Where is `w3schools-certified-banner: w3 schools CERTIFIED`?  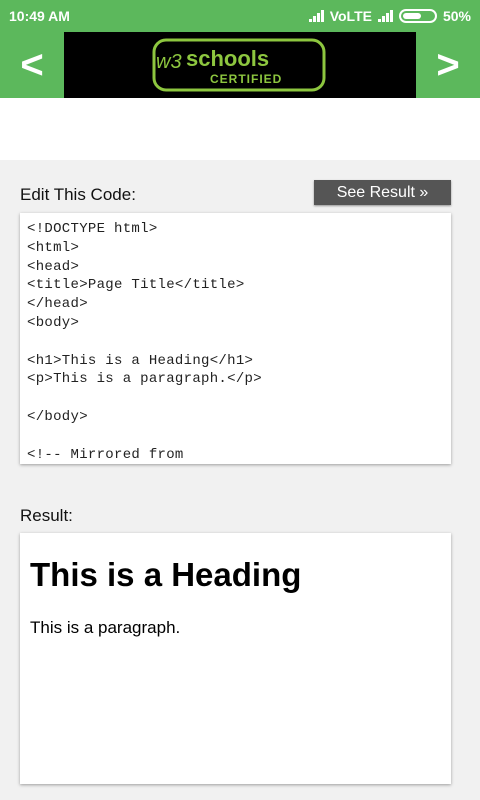
w3schools-certified-banner: w3 schools CERTIFIED is located at coordinates (240, 65).